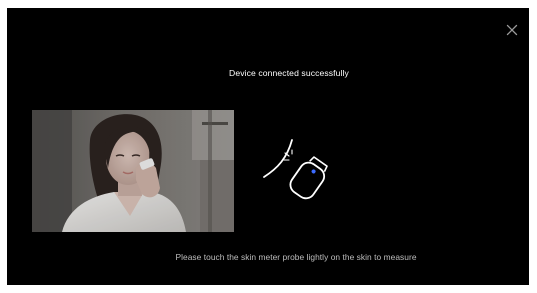 The height and width of the screenshot is (293, 537). I want to click on dialog-title: Device connected successfully, so click(289, 73).